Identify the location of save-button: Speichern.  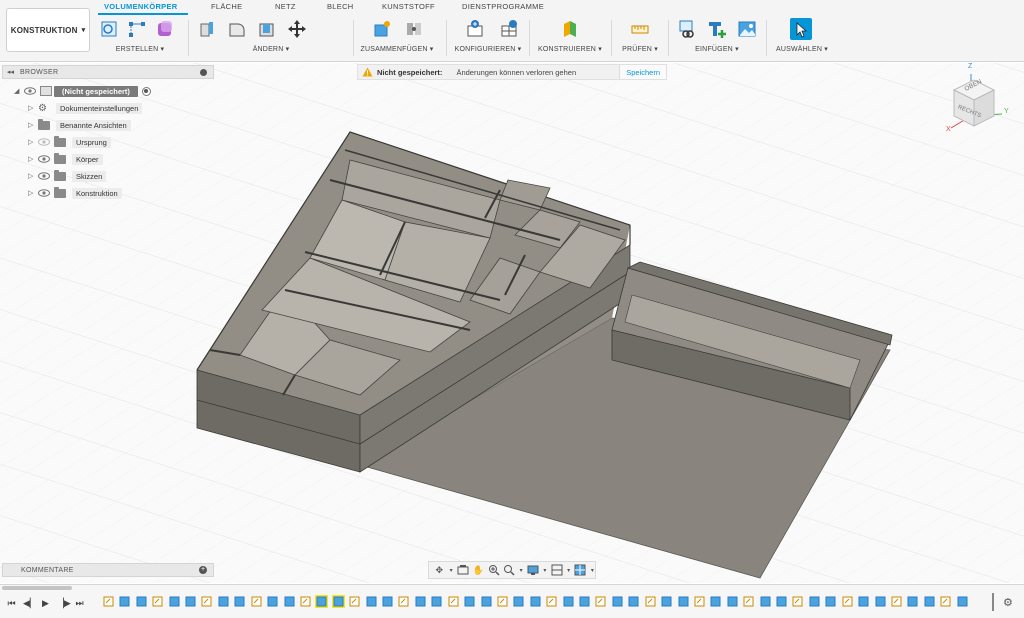
(642, 72).